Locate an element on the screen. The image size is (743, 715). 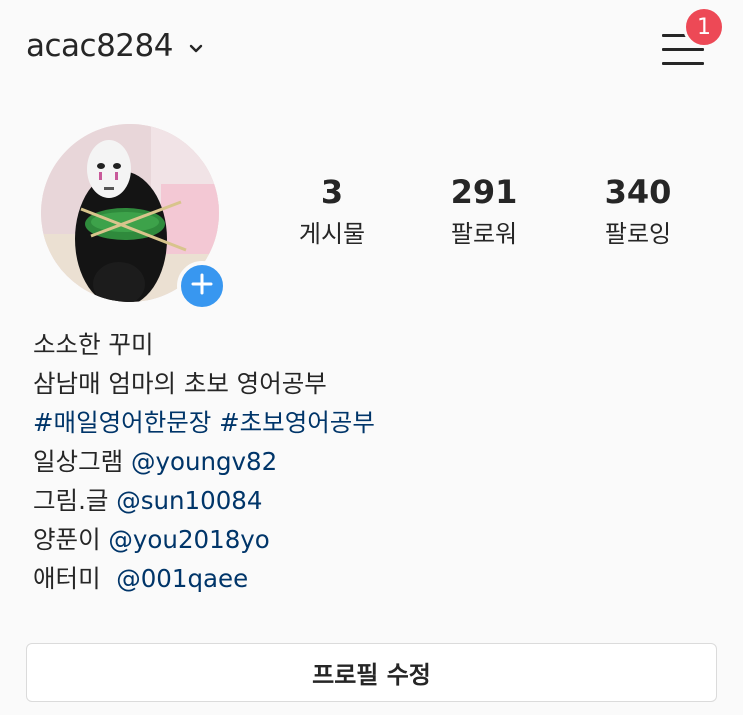
bio-link-prefix: 그림.글 is located at coordinates (75, 500).